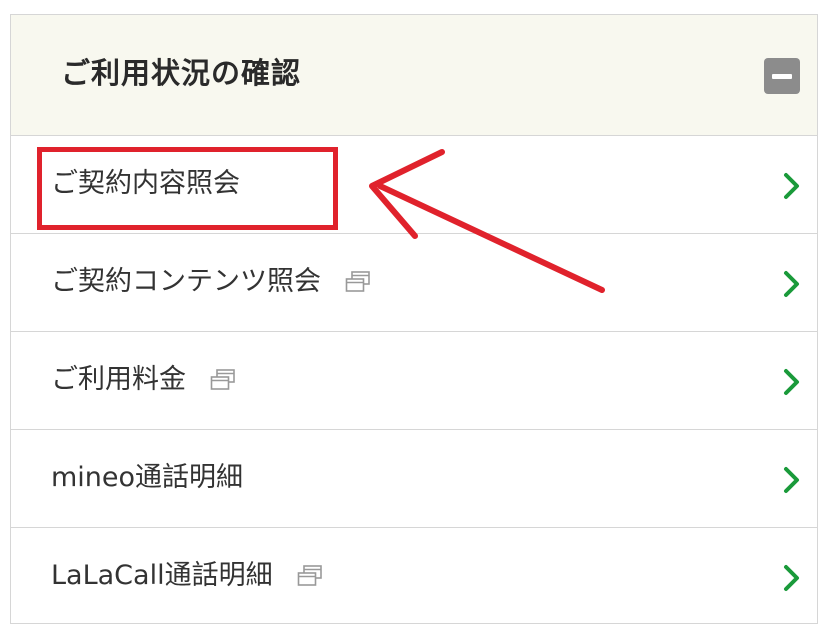 The height and width of the screenshot is (626, 828). I want to click on minus-icon, so click(782, 76).